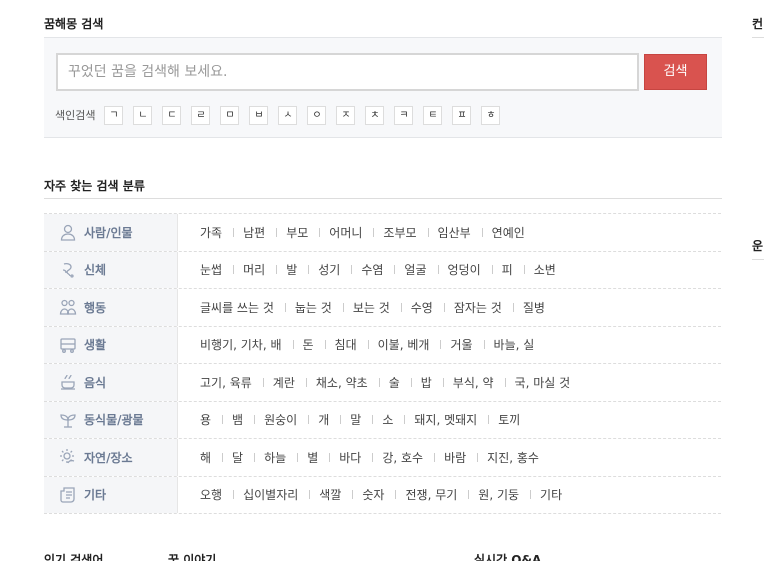 The height and width of the screenshot is (561, 764). What do you see at coordinates (515, 419) in the screenshot?
I see `category-item-link: 토끼` at bounding box center [515, 419].